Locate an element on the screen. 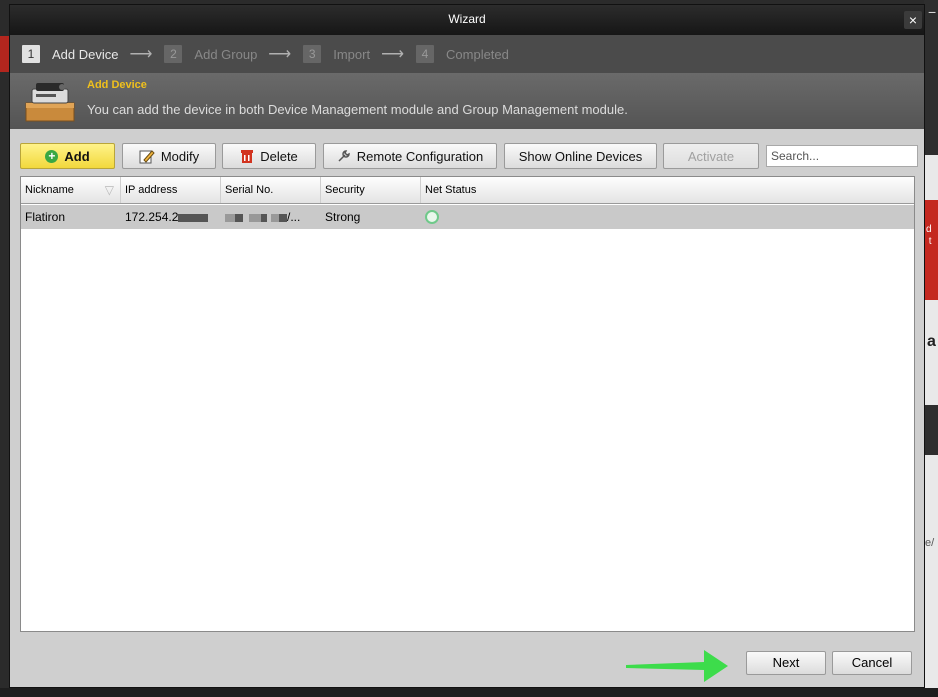 The height and width of the screenshot is (697, 938). background-right-panel: − d t a e/ is located at coordinates (931, 348).